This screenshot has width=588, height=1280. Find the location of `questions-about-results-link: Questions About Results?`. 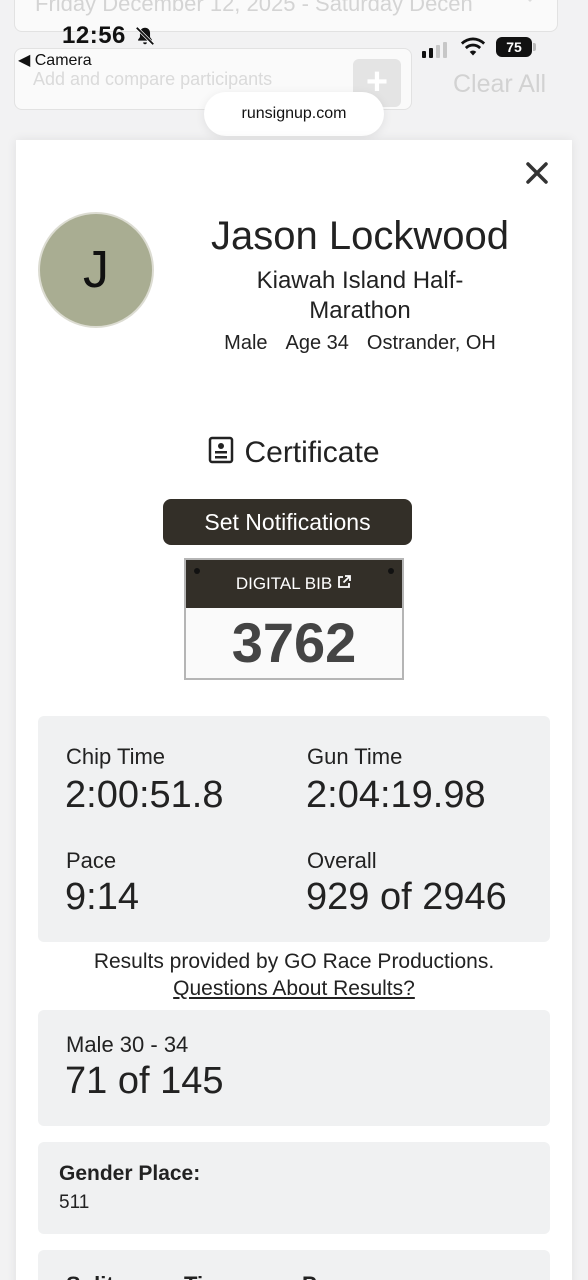

questions-about-results-link: Questions About Results? is located at coordinates (294, 988).